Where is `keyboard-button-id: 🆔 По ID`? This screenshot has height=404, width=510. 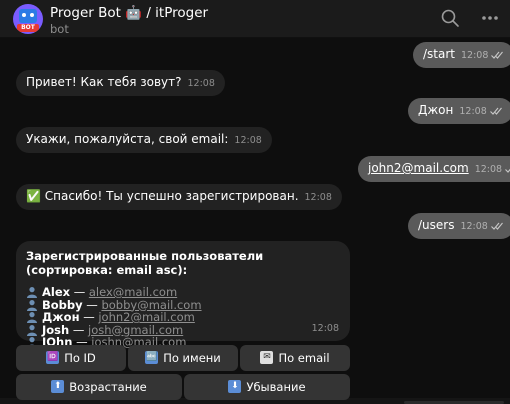 keyboard-button-id: 🆔 По ID is located at coordinates (71, 358).